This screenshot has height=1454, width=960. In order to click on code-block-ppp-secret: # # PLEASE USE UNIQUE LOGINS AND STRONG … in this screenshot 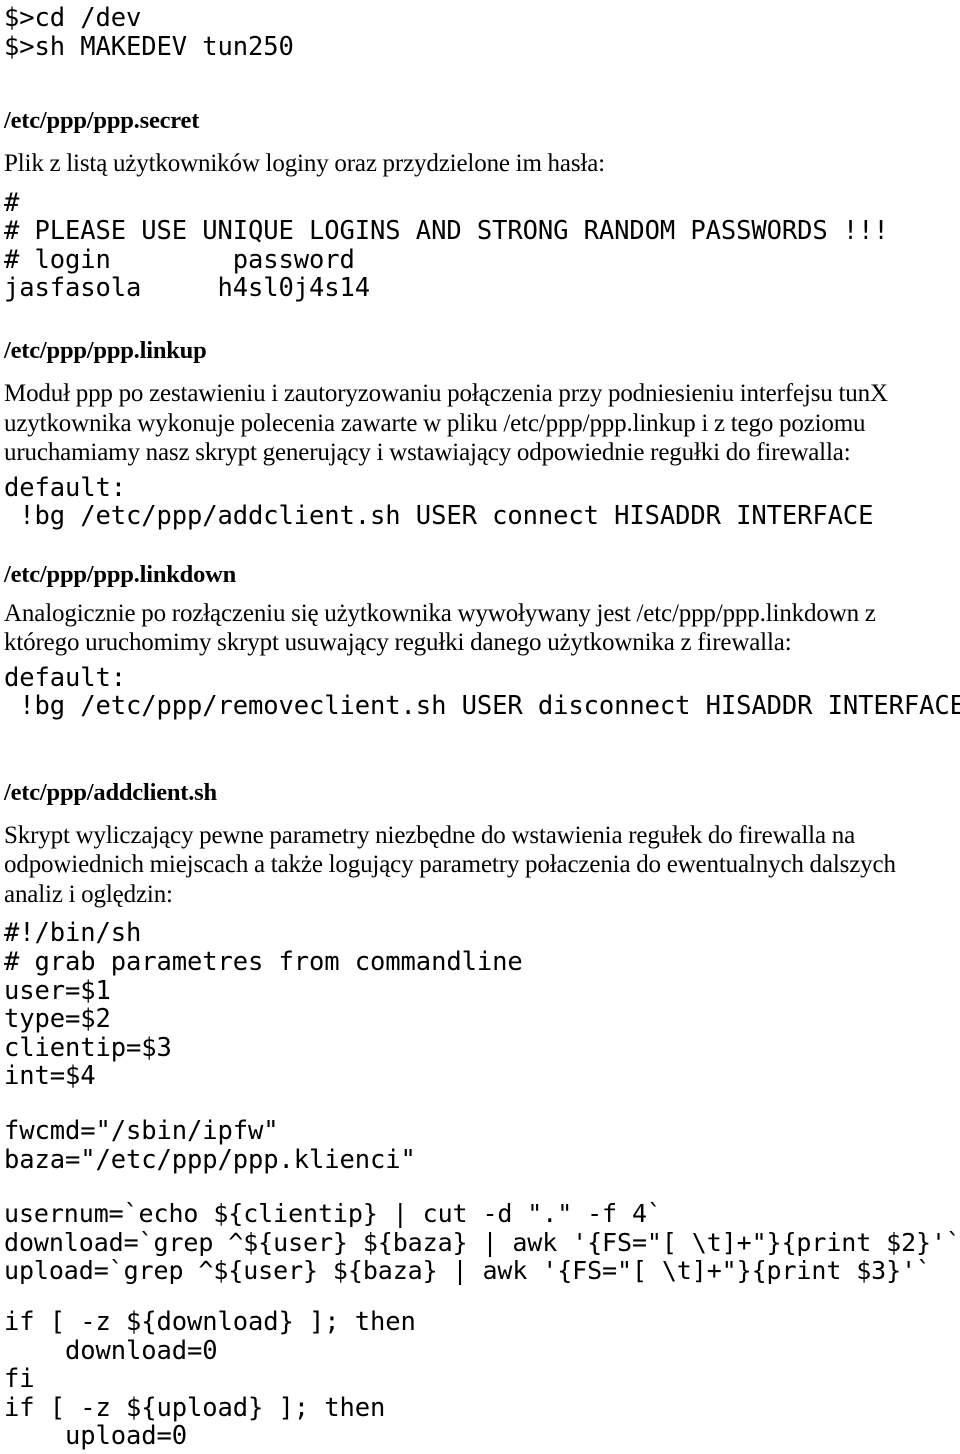, I will do `click(446, 245)`.